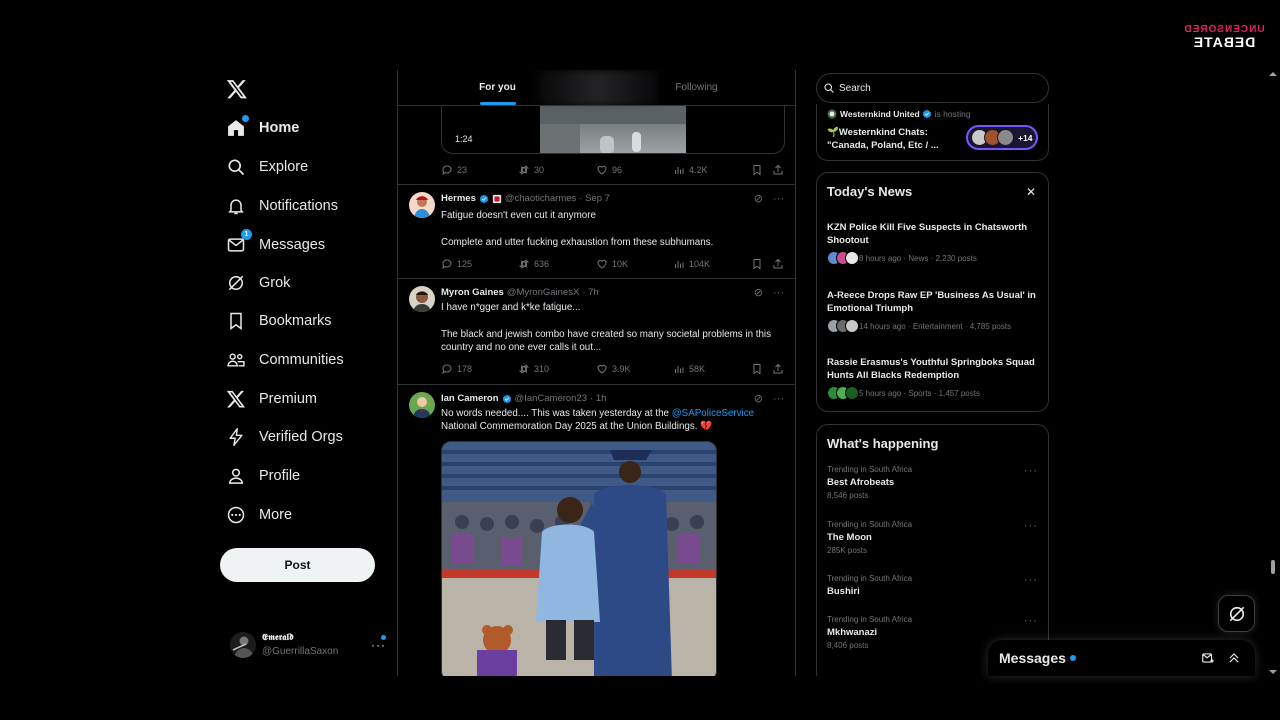 The image size is (1280, 720). What do you see at coordinates (1273, 373) in the screenshot?
I see `page-scrollbar` at bounding box center [1273, 373].